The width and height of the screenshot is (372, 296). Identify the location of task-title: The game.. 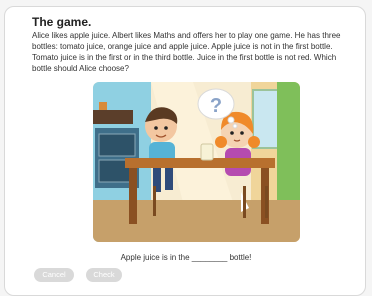
(62, 22).